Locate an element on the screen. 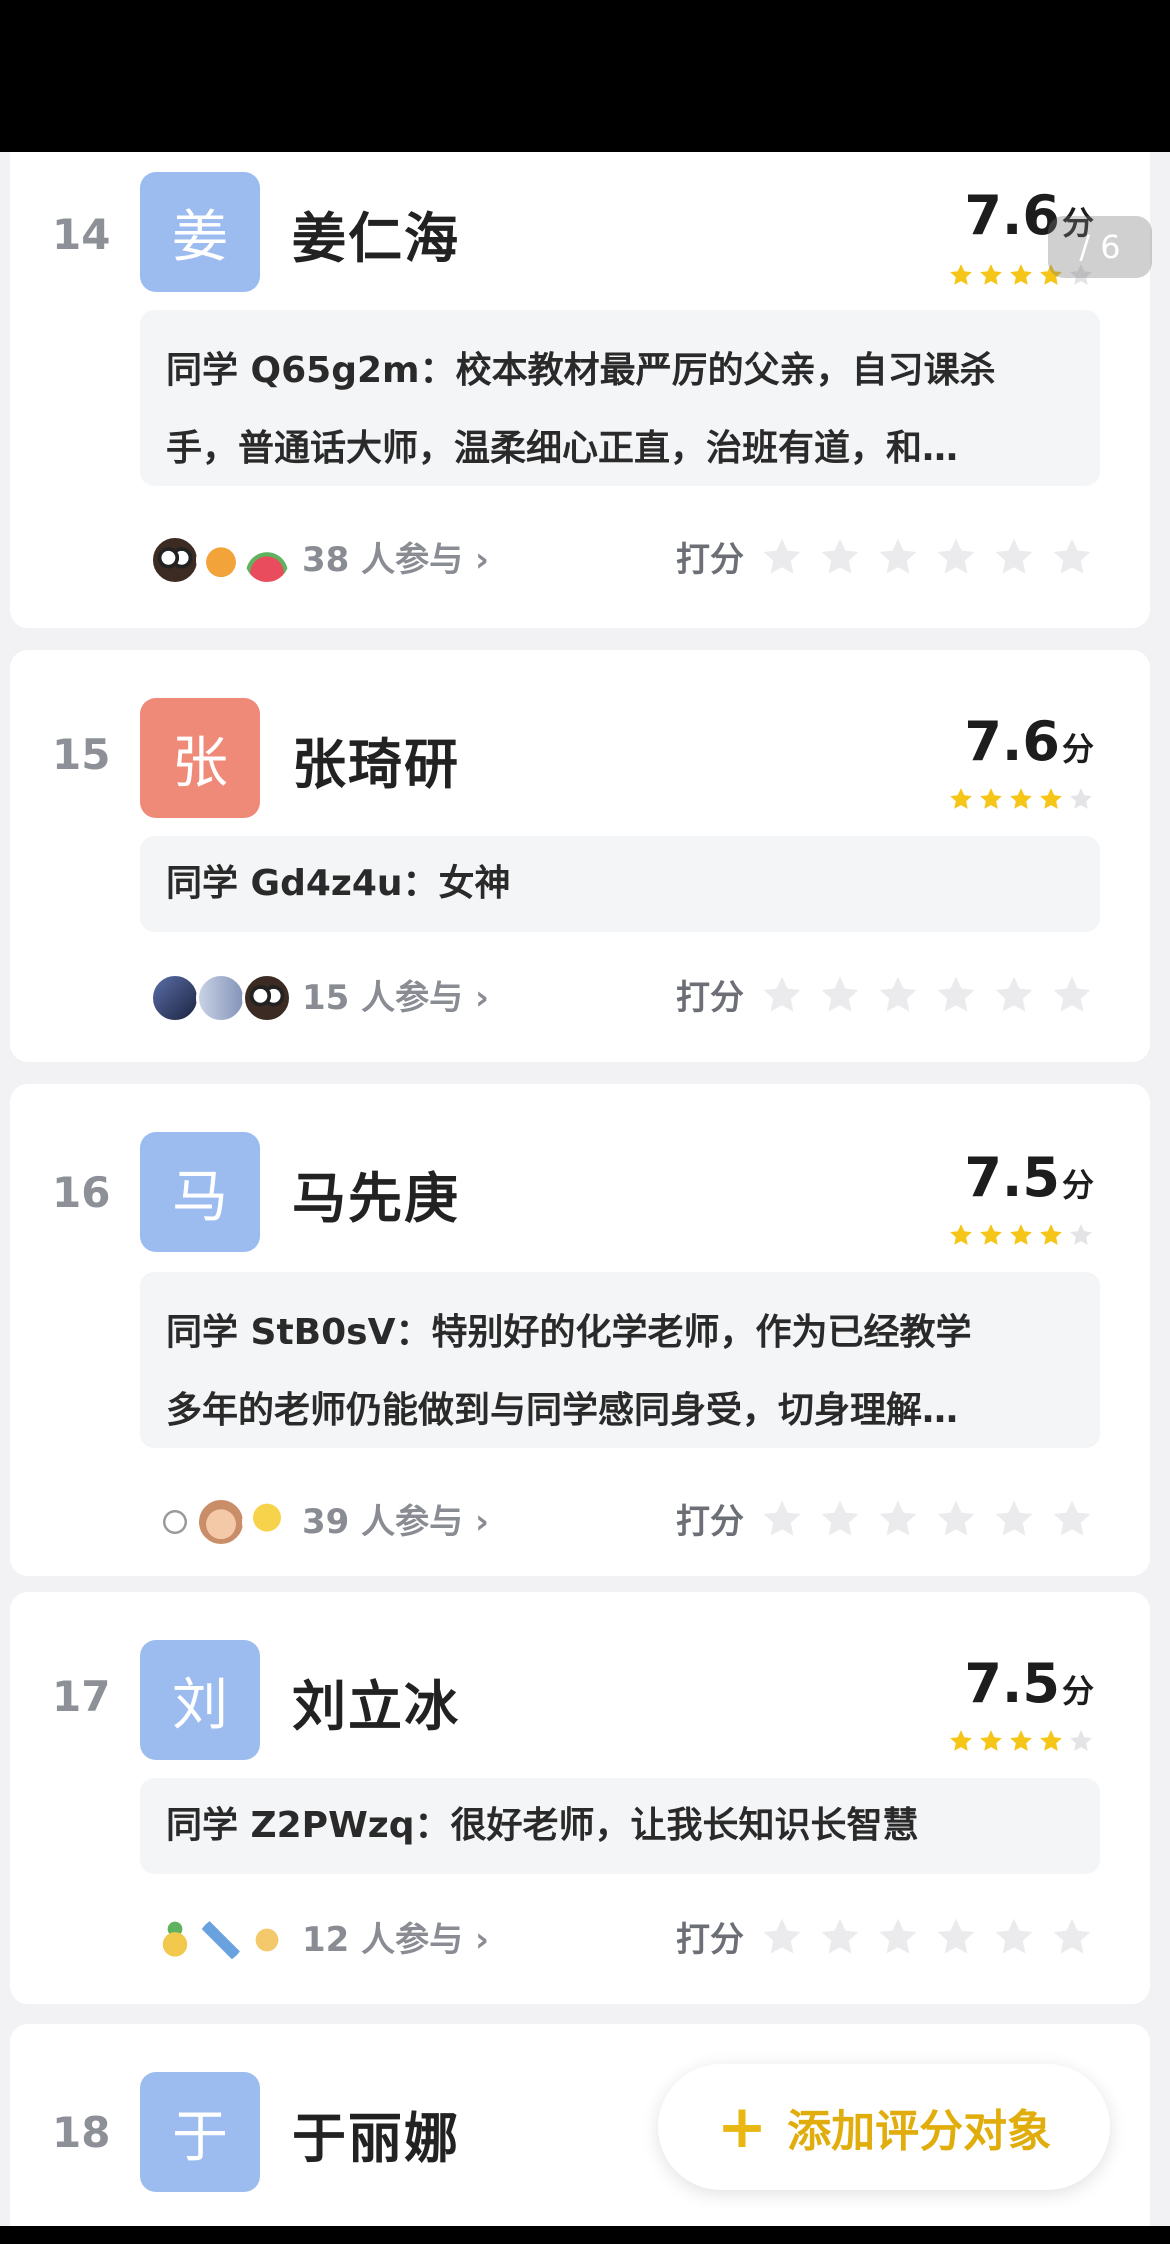 The width and height of the screenshot is (1170, 2244). participants-link: 38 人参与 › is located at coordinates (395, 560).